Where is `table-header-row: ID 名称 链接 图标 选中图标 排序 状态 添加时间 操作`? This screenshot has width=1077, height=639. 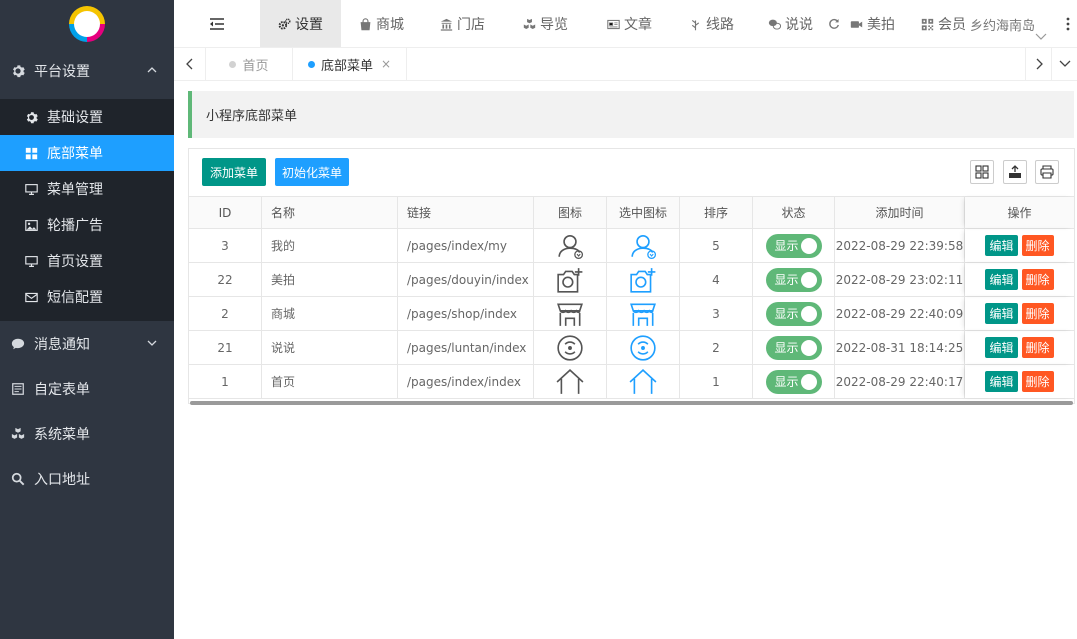
table-header-row: ID 名称 链接 图标 选中图标 排序 状态 添加时间 操作 is located at coordinates (631, 212).